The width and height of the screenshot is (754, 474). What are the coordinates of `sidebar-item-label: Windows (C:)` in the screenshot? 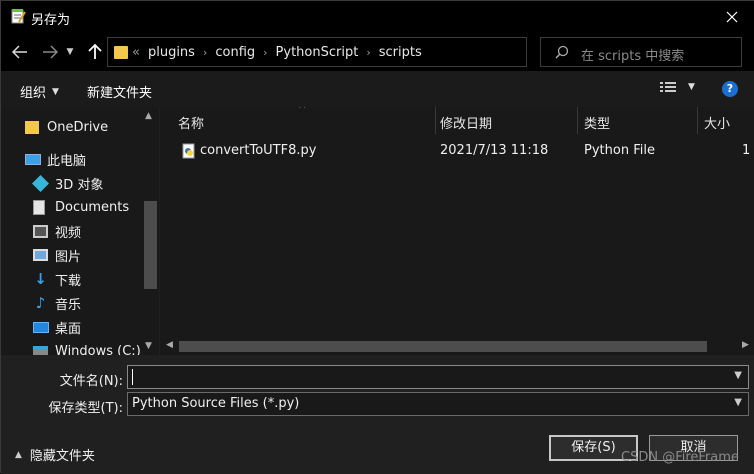 It's located at (98, 349).